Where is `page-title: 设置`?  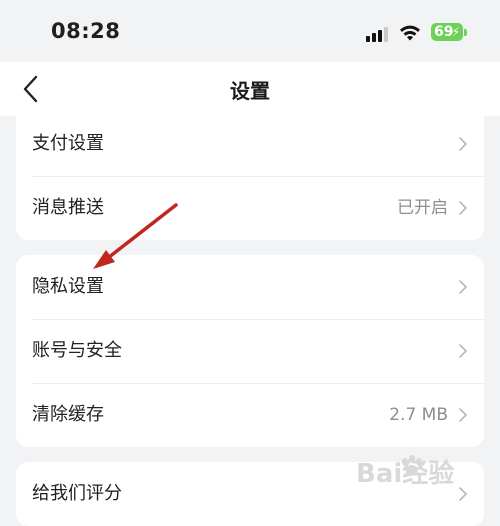 page-title: 设置 is located at coordinates (250, 91).